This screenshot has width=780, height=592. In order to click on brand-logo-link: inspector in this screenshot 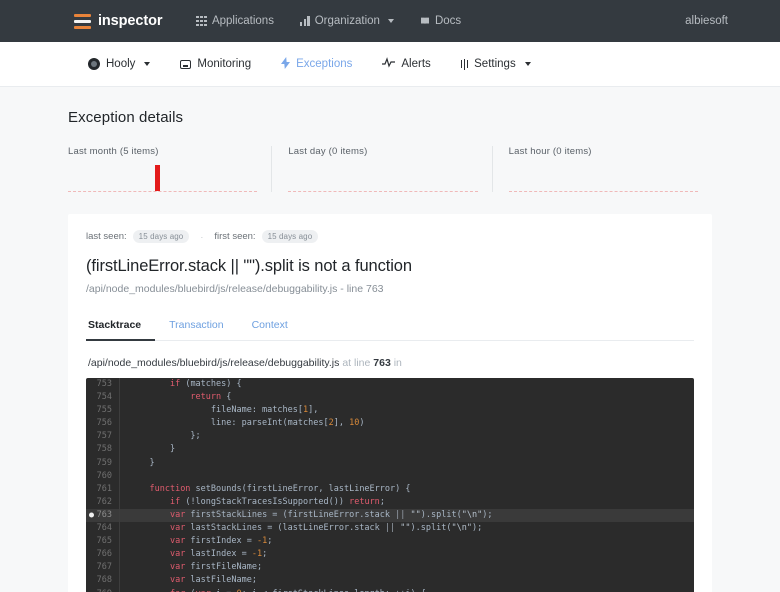, I will do `click(118, 21)`.